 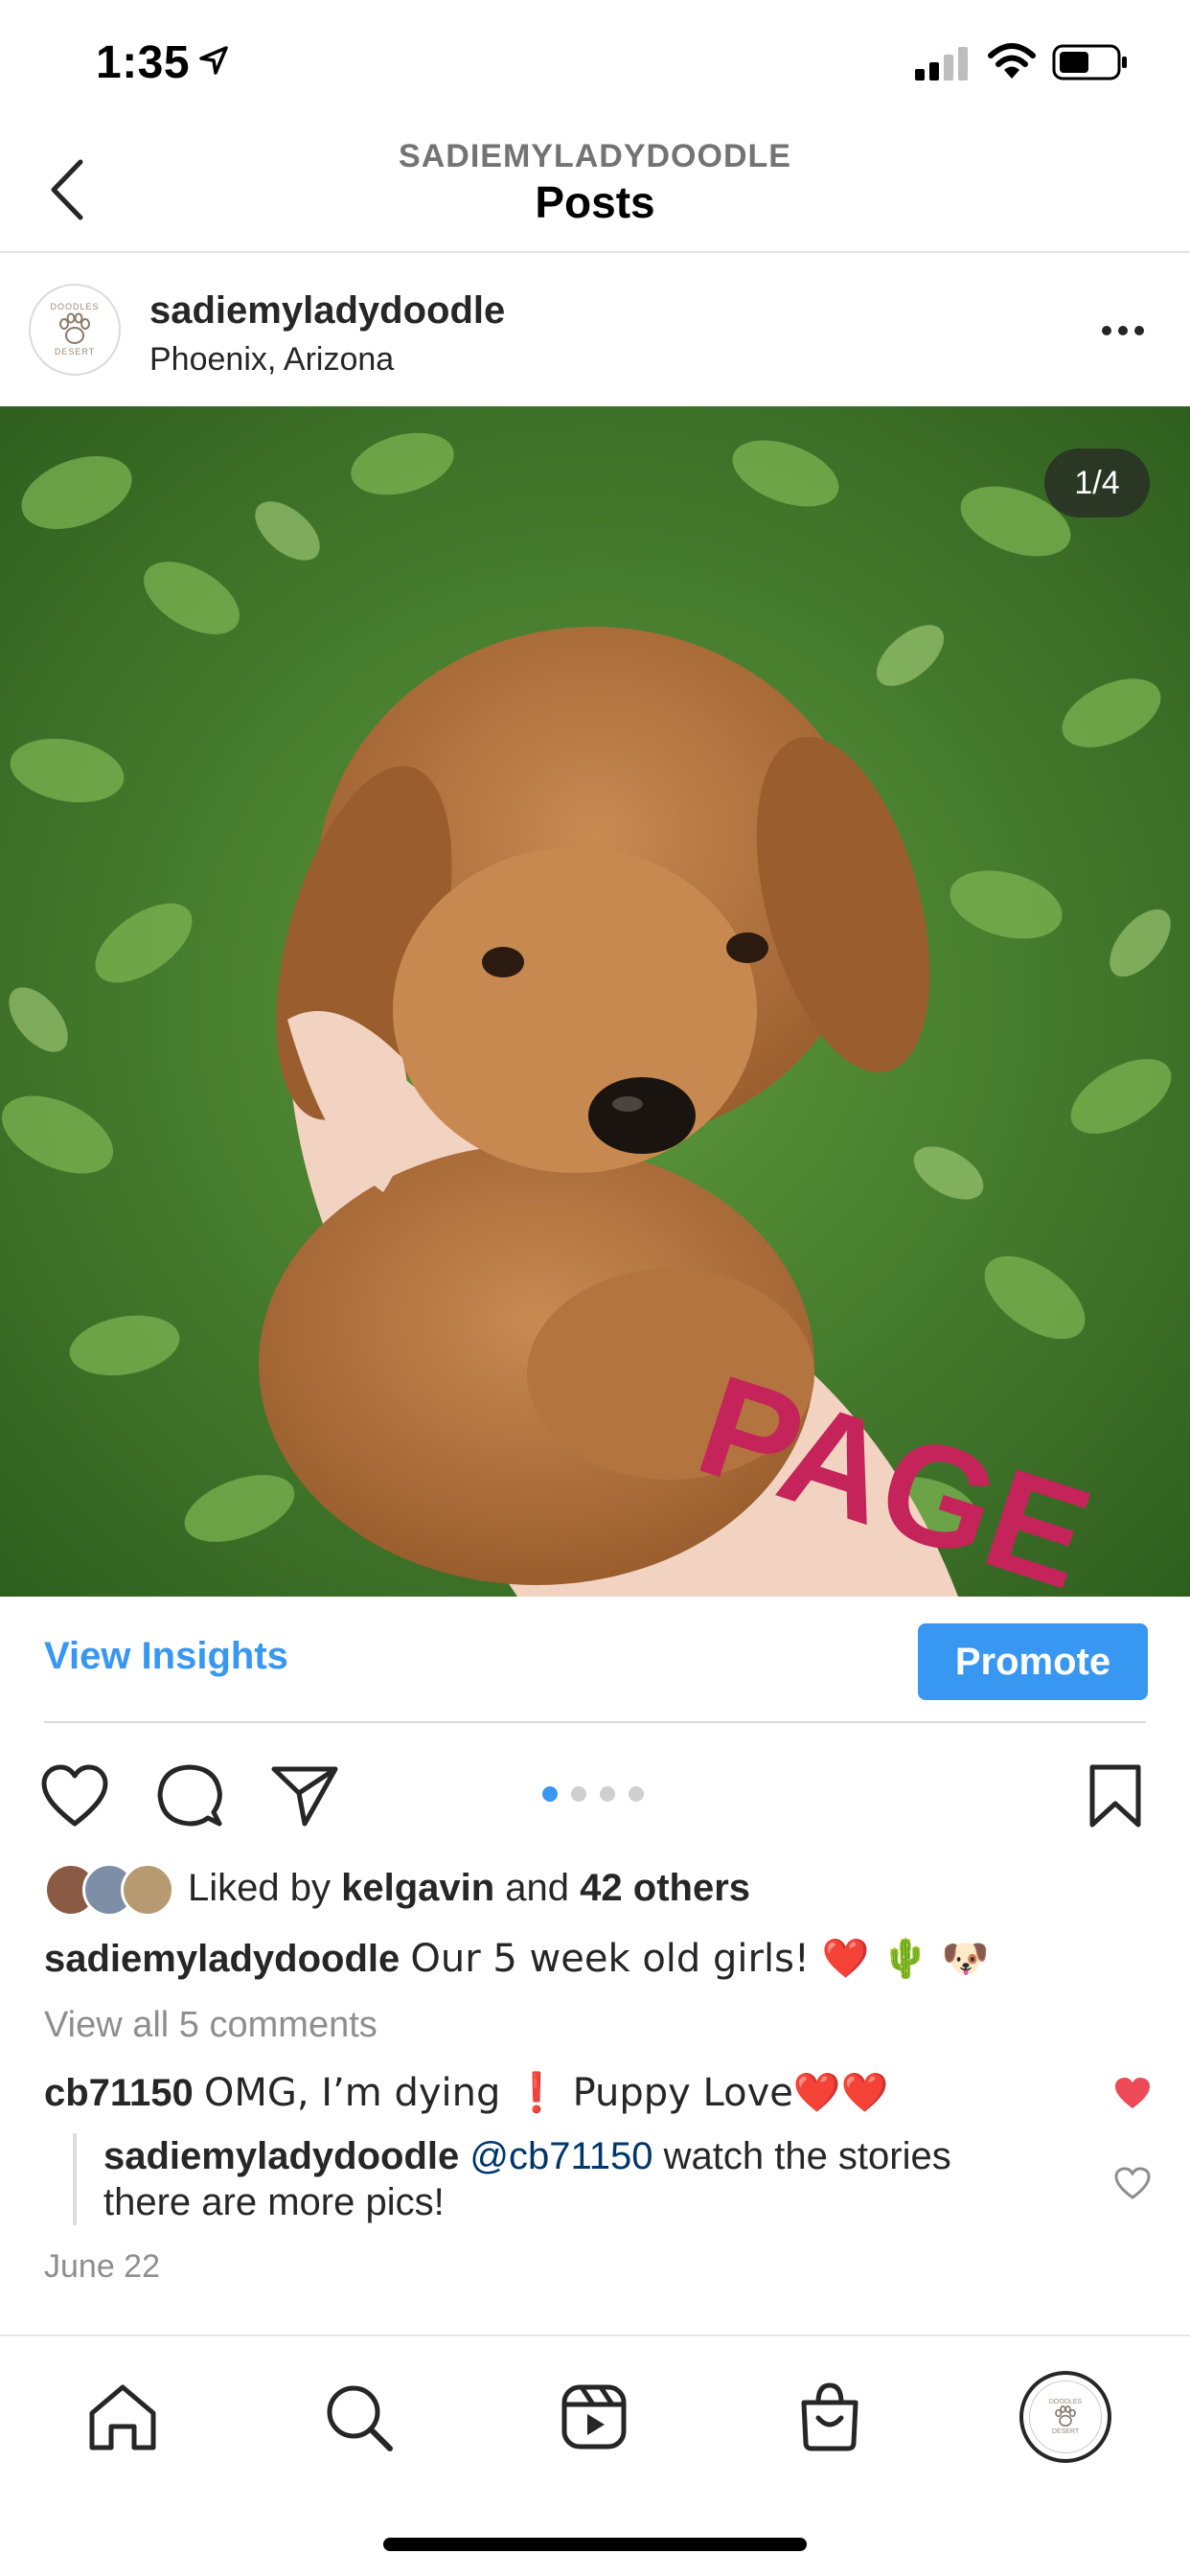 I want to click on heart-icon, so click(x=74, y=1795).